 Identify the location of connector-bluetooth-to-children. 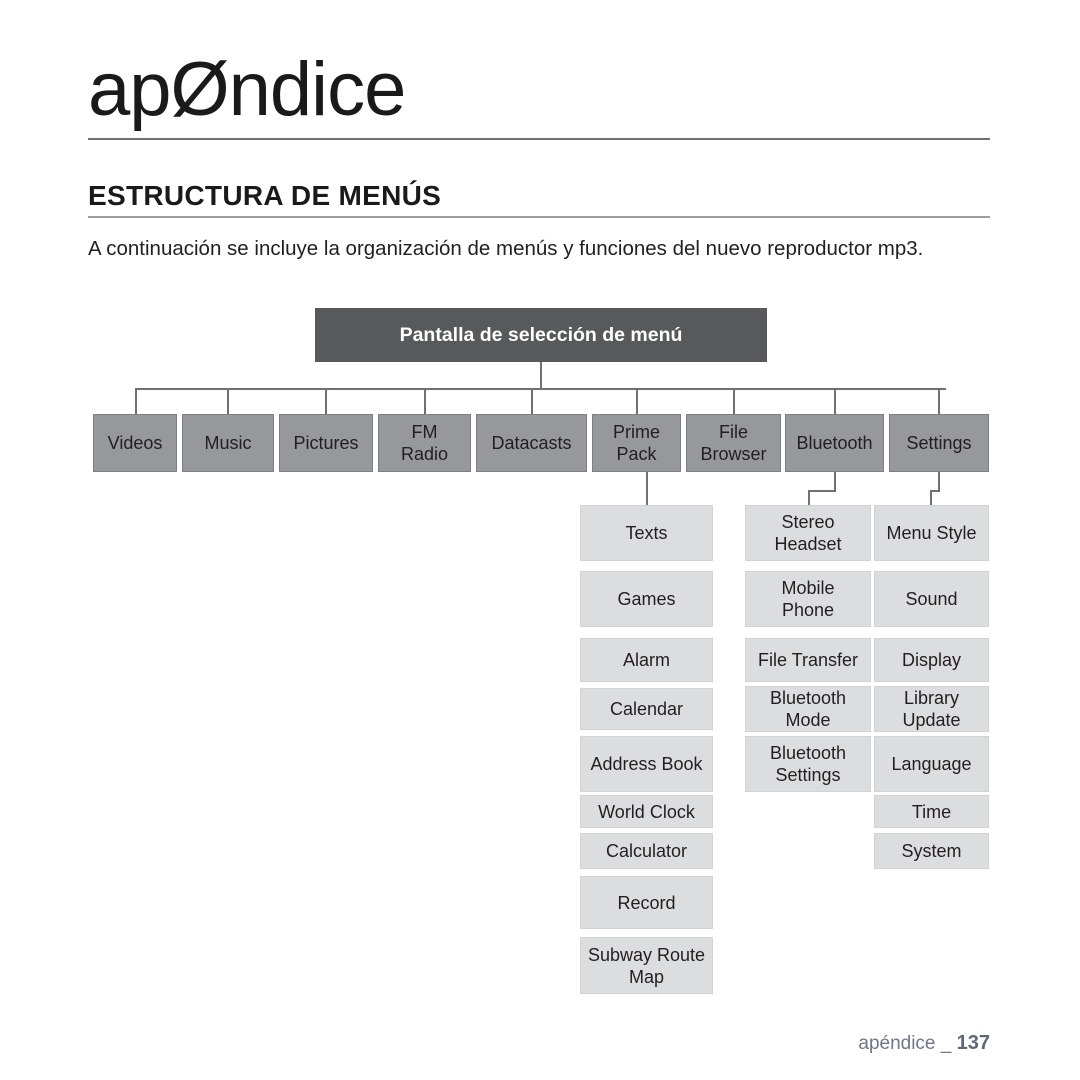
(809, 497).